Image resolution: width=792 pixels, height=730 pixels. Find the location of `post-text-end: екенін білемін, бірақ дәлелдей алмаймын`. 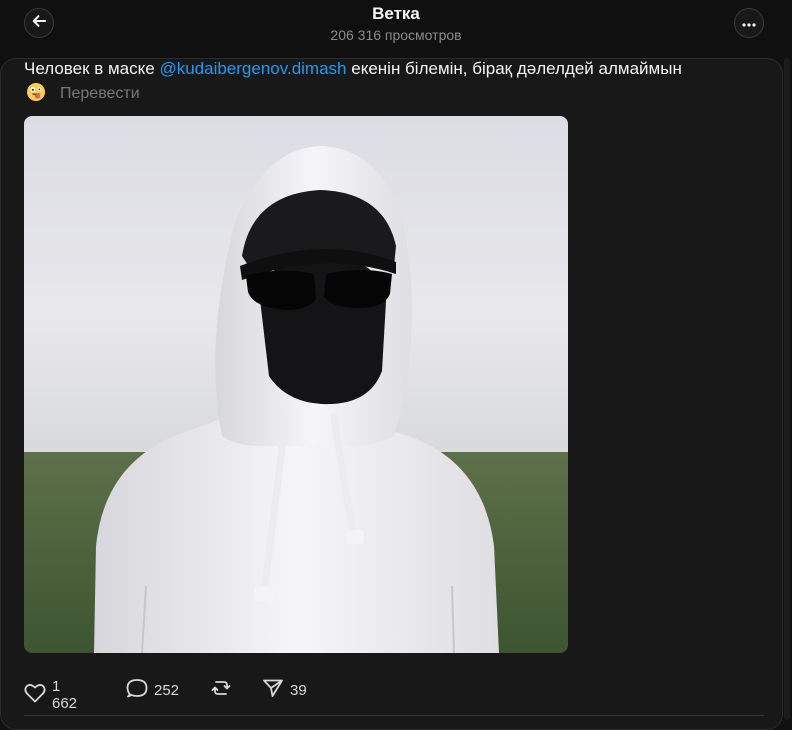

post-text-end: екенін білемін, бірақ дәлелдей алмаймын is located at coordinates (514, 68).